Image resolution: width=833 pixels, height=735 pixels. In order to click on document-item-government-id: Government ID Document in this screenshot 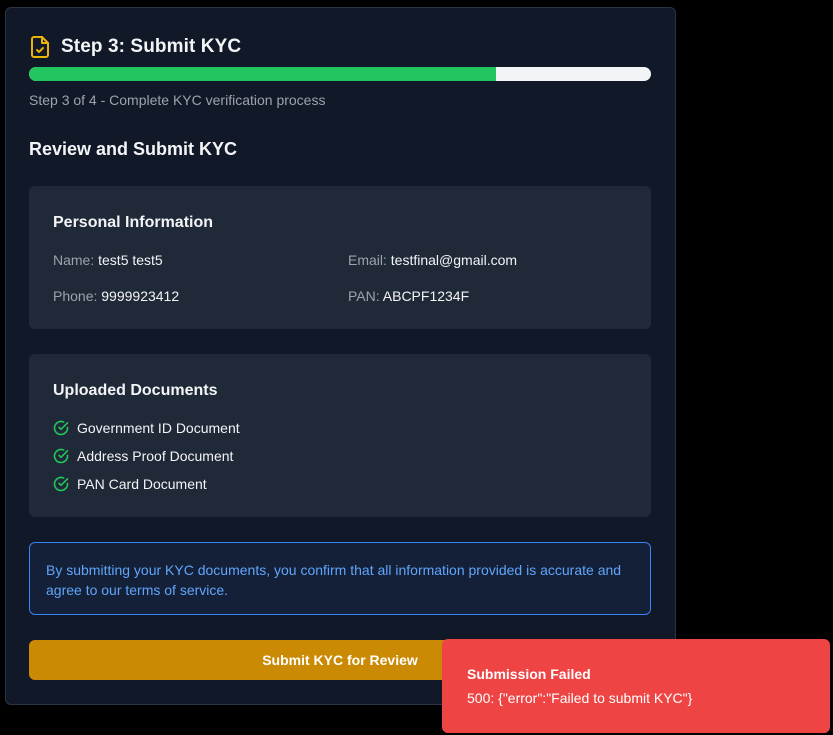, I will do `click(146, 428)`.